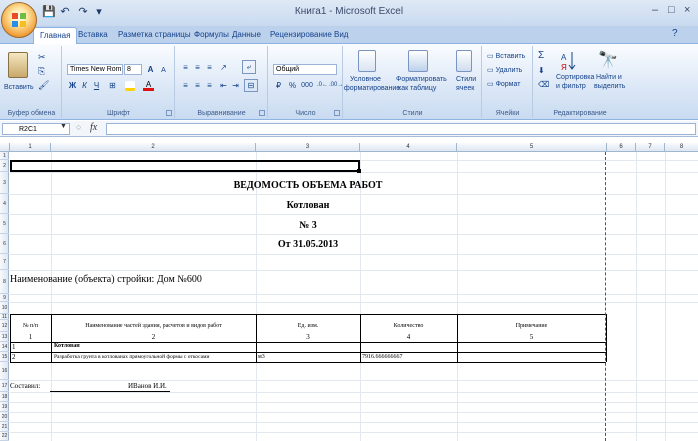  I want to click on format-table-button-line2: как таблицу, so click(417, 88).